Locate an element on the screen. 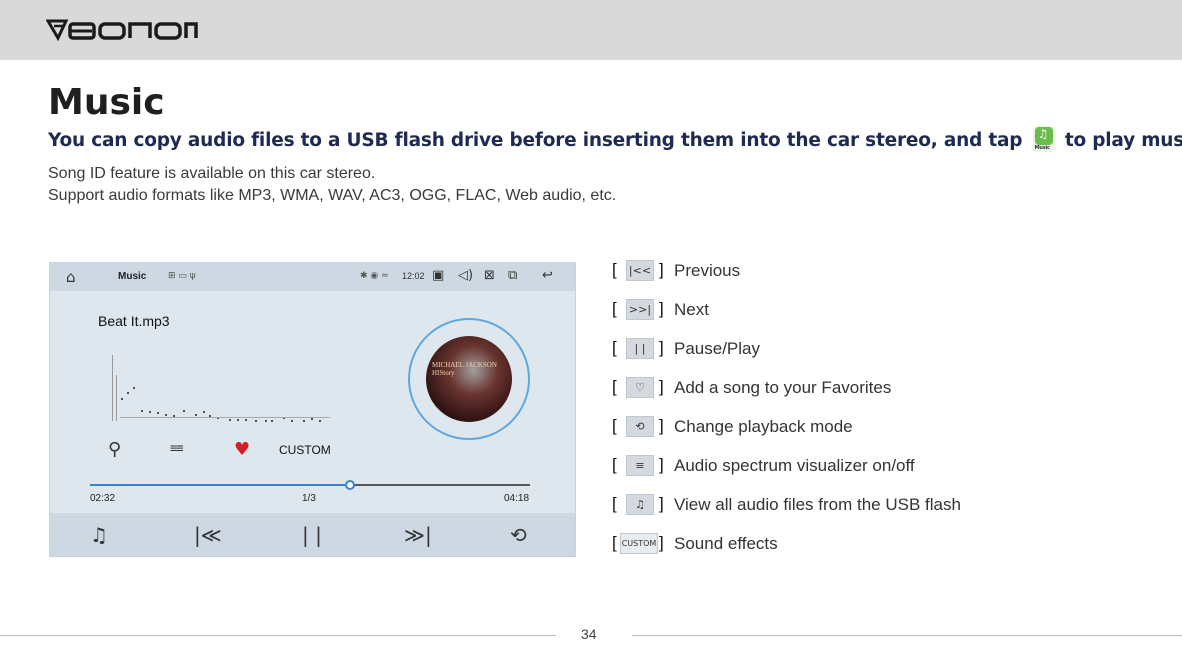 The image size is (1182, 651). album-art-text: MICHAEL JACKSON HIStory is located at coordinates (464, 369).